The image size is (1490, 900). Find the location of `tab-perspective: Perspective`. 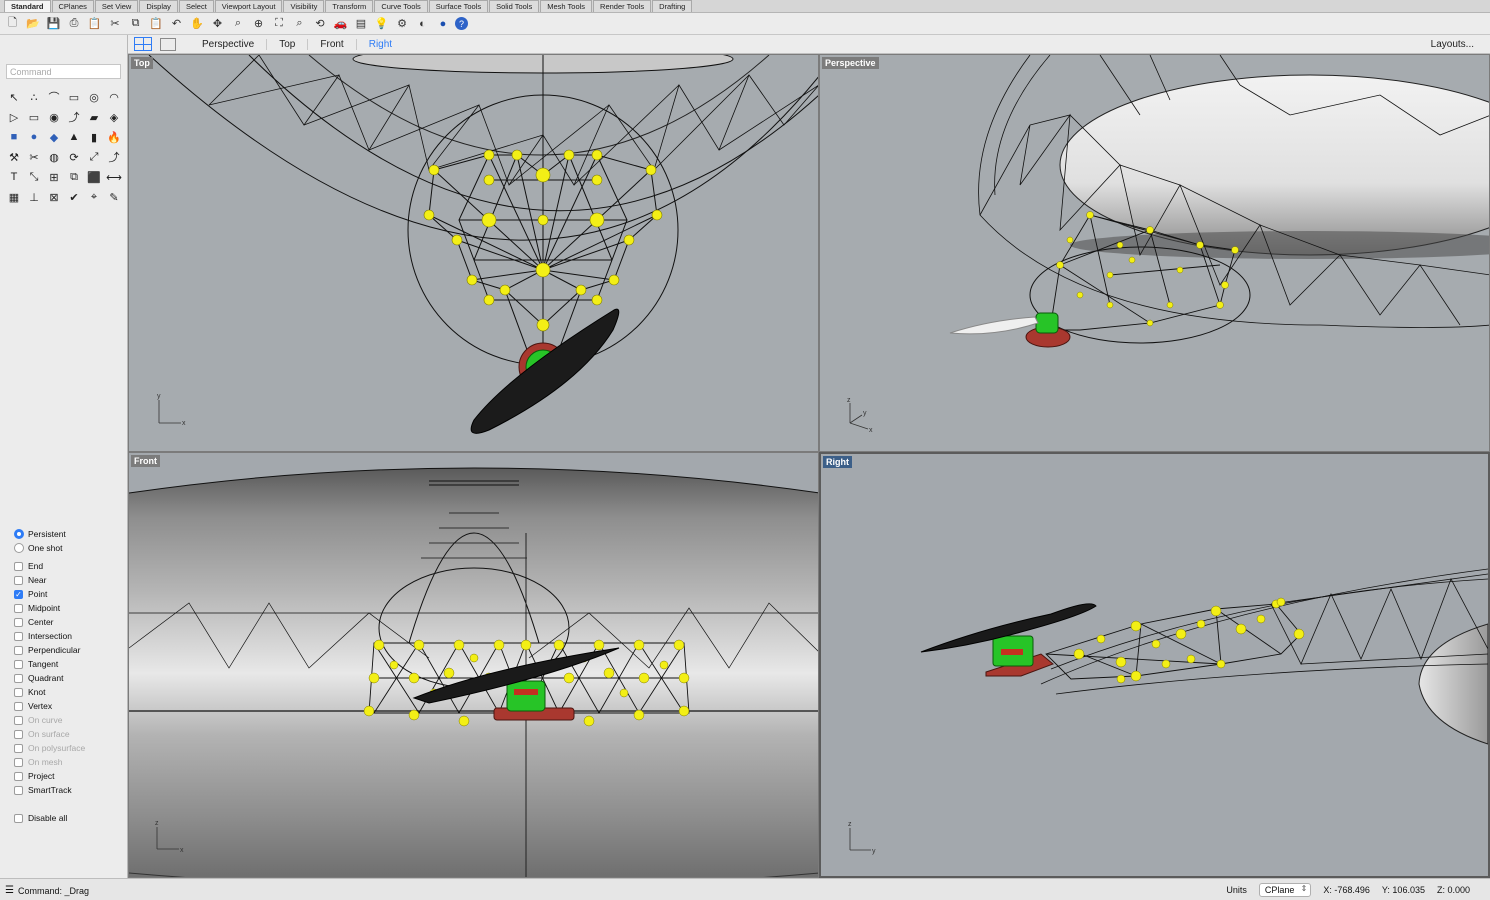

tab-perspective: Perspective is located at coordinates (229, 44).